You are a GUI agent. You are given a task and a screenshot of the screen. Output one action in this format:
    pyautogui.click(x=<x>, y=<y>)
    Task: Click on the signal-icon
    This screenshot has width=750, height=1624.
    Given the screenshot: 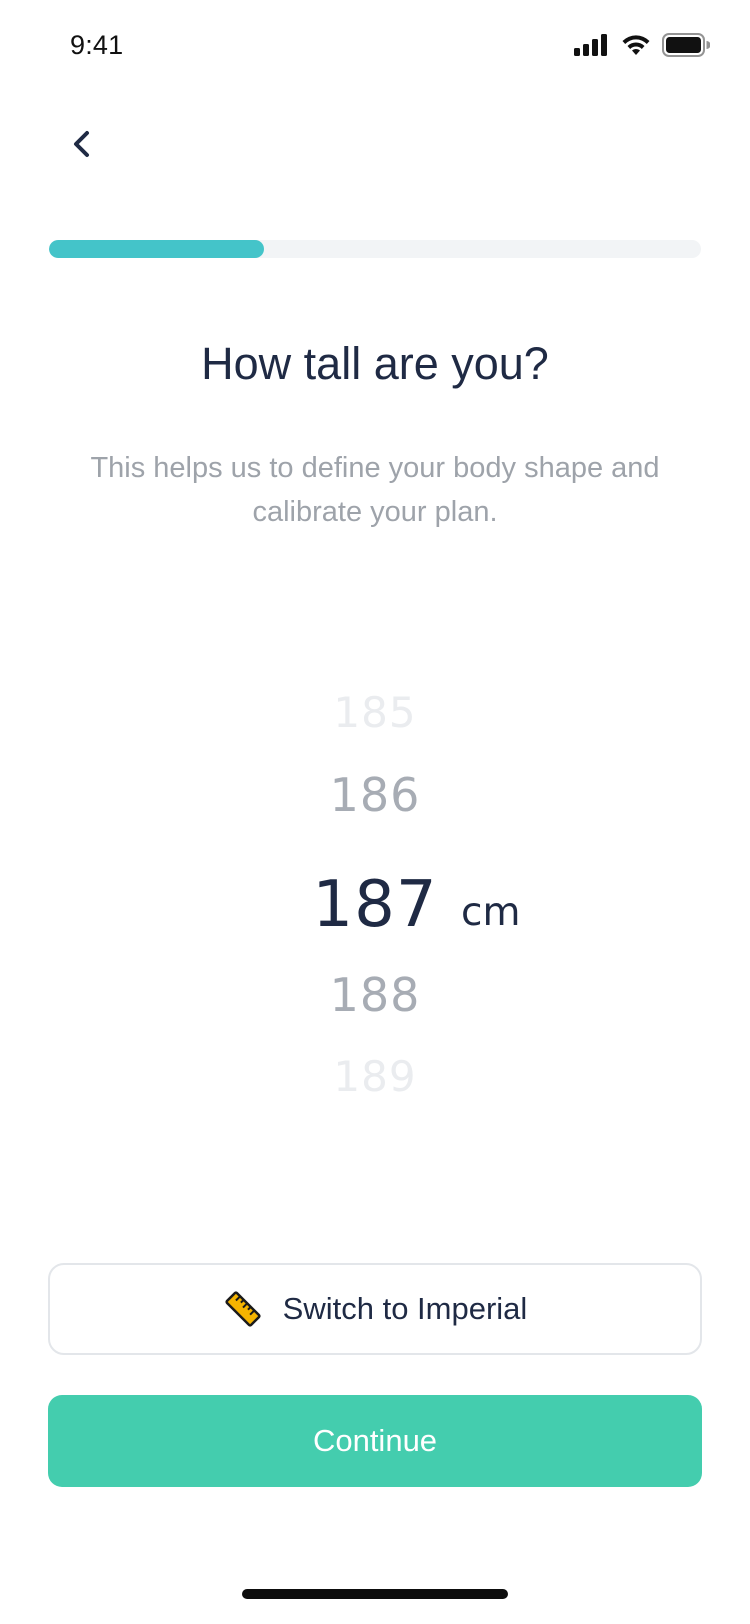 What is the action you would take?
    pyautogui.click(x=592, y=45)
    